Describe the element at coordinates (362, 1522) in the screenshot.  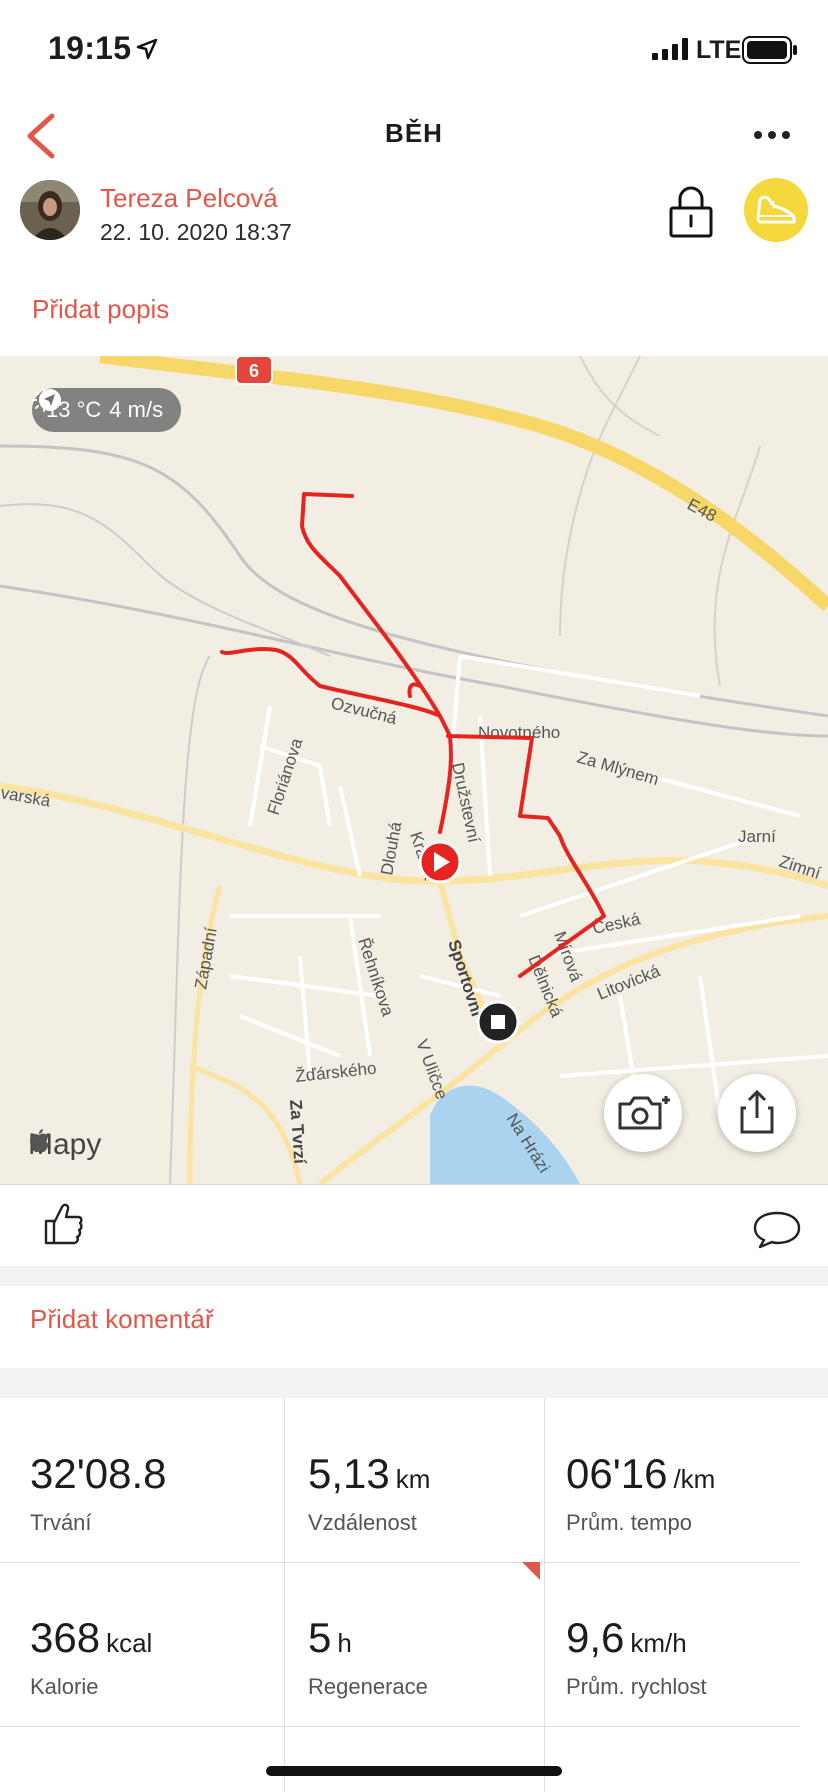
I see `stat-label: Vzdálenost` at that location.